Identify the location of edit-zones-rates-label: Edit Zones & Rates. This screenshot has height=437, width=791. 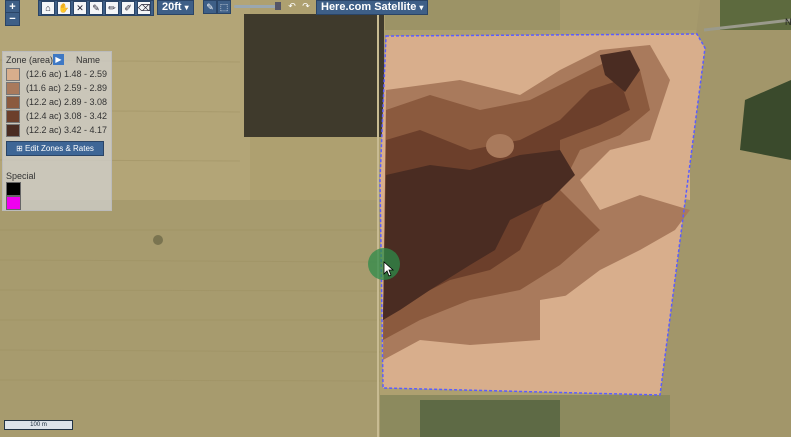
(59, 148).